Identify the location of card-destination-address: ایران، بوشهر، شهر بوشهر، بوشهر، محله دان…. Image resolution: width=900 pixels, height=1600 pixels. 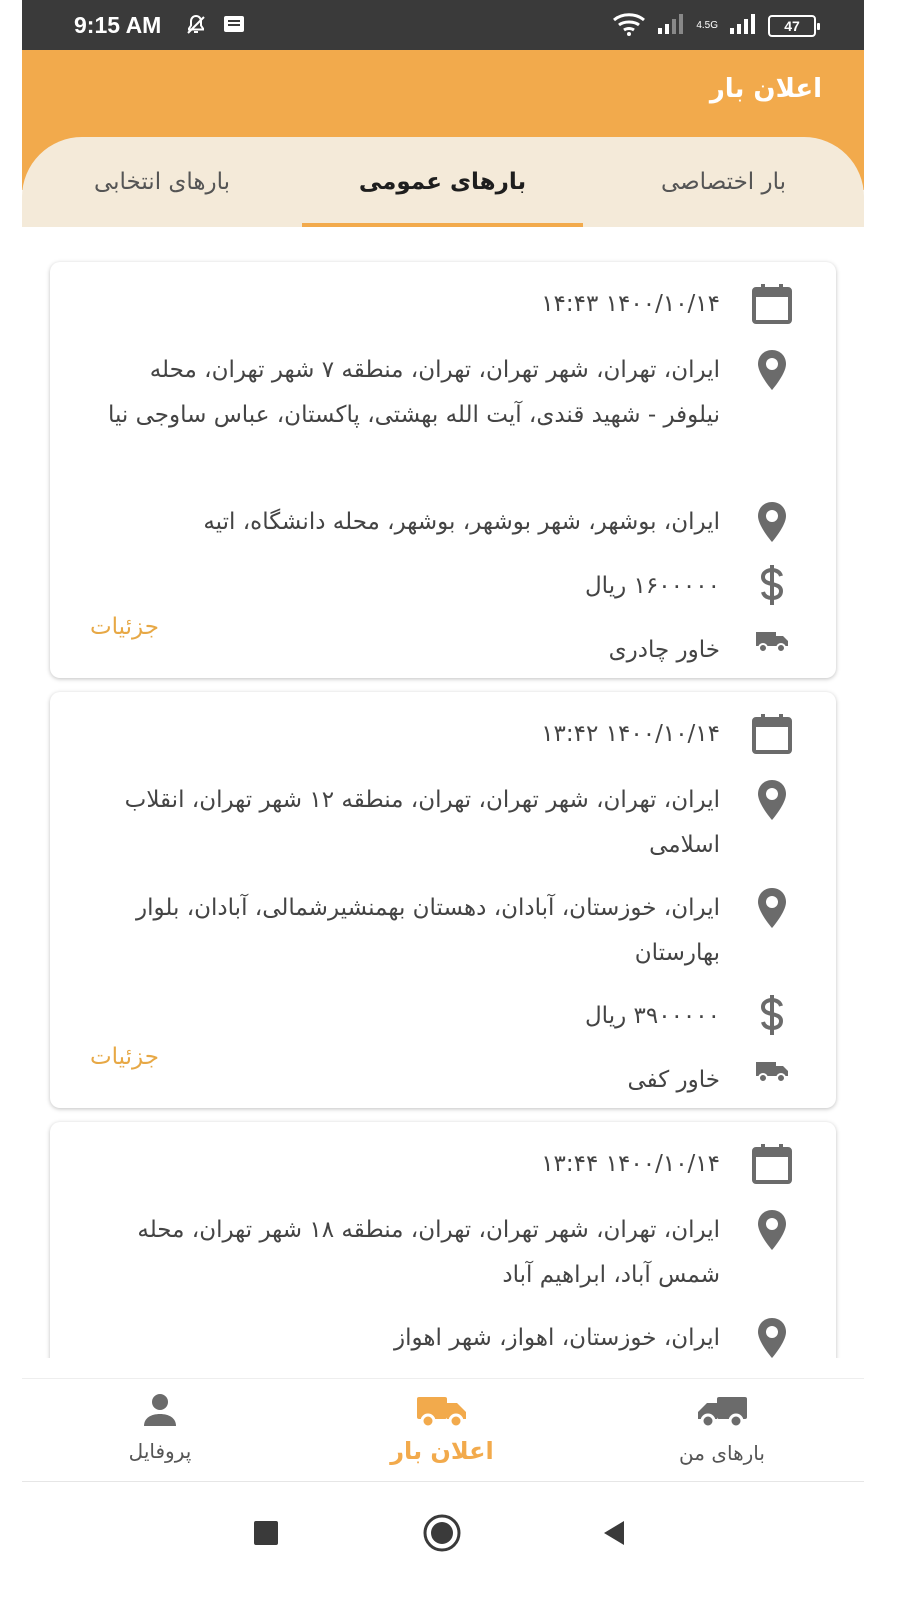
(461, 522).